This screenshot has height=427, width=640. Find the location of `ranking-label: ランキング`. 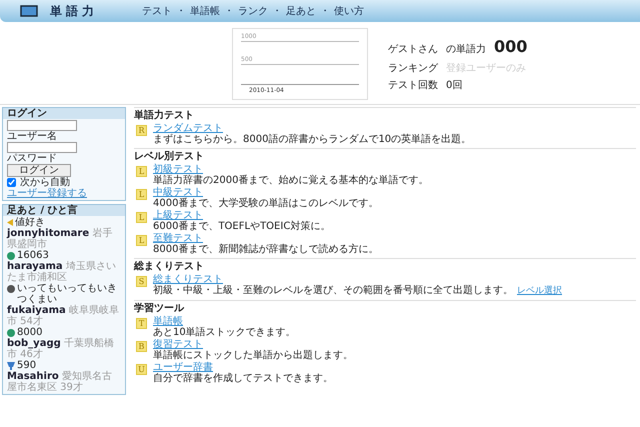

ranking-label: ランキング is located at coordinates (413, 69).